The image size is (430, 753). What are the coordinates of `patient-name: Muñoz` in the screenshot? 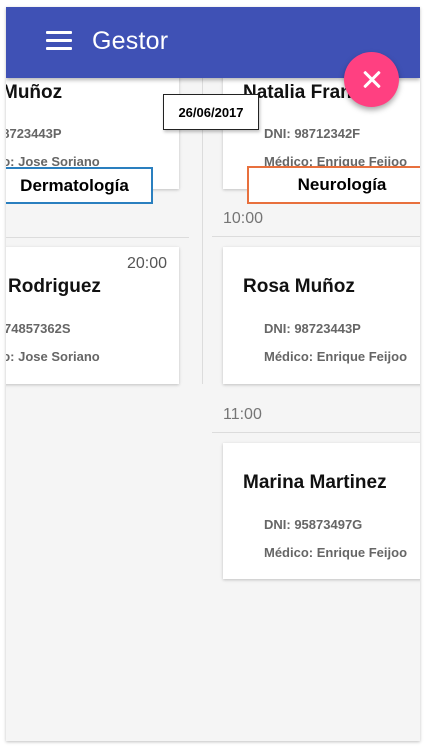 It's located at (34, 92).